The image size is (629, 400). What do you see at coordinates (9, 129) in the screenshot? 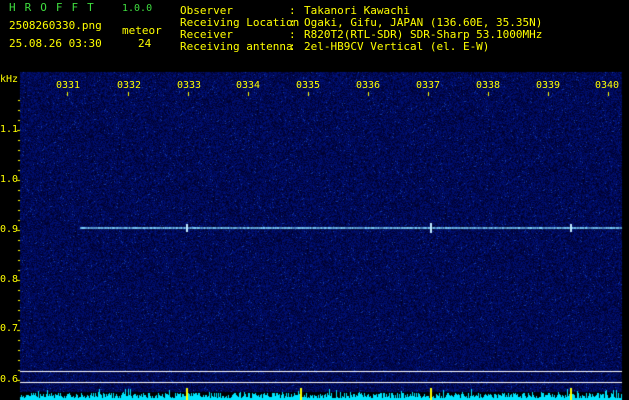
I see `y-tick-label: 1.1` at bounding box center [9, 129].